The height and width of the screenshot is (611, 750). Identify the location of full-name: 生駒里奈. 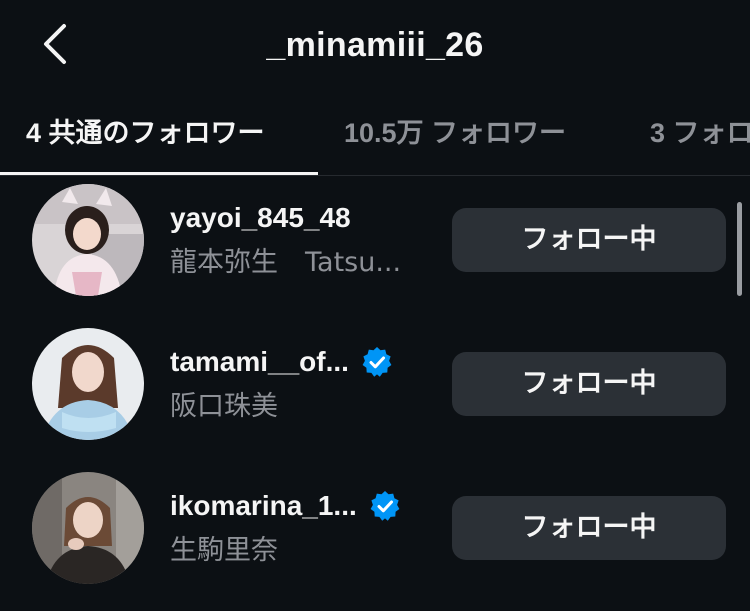
(224, 550).